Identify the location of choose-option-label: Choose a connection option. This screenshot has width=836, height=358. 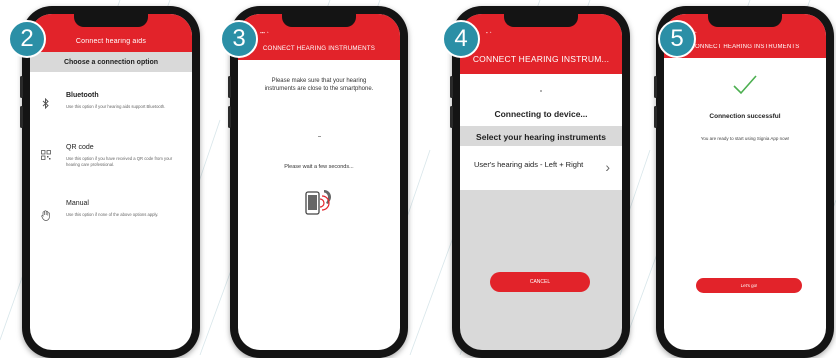
(111, 62).